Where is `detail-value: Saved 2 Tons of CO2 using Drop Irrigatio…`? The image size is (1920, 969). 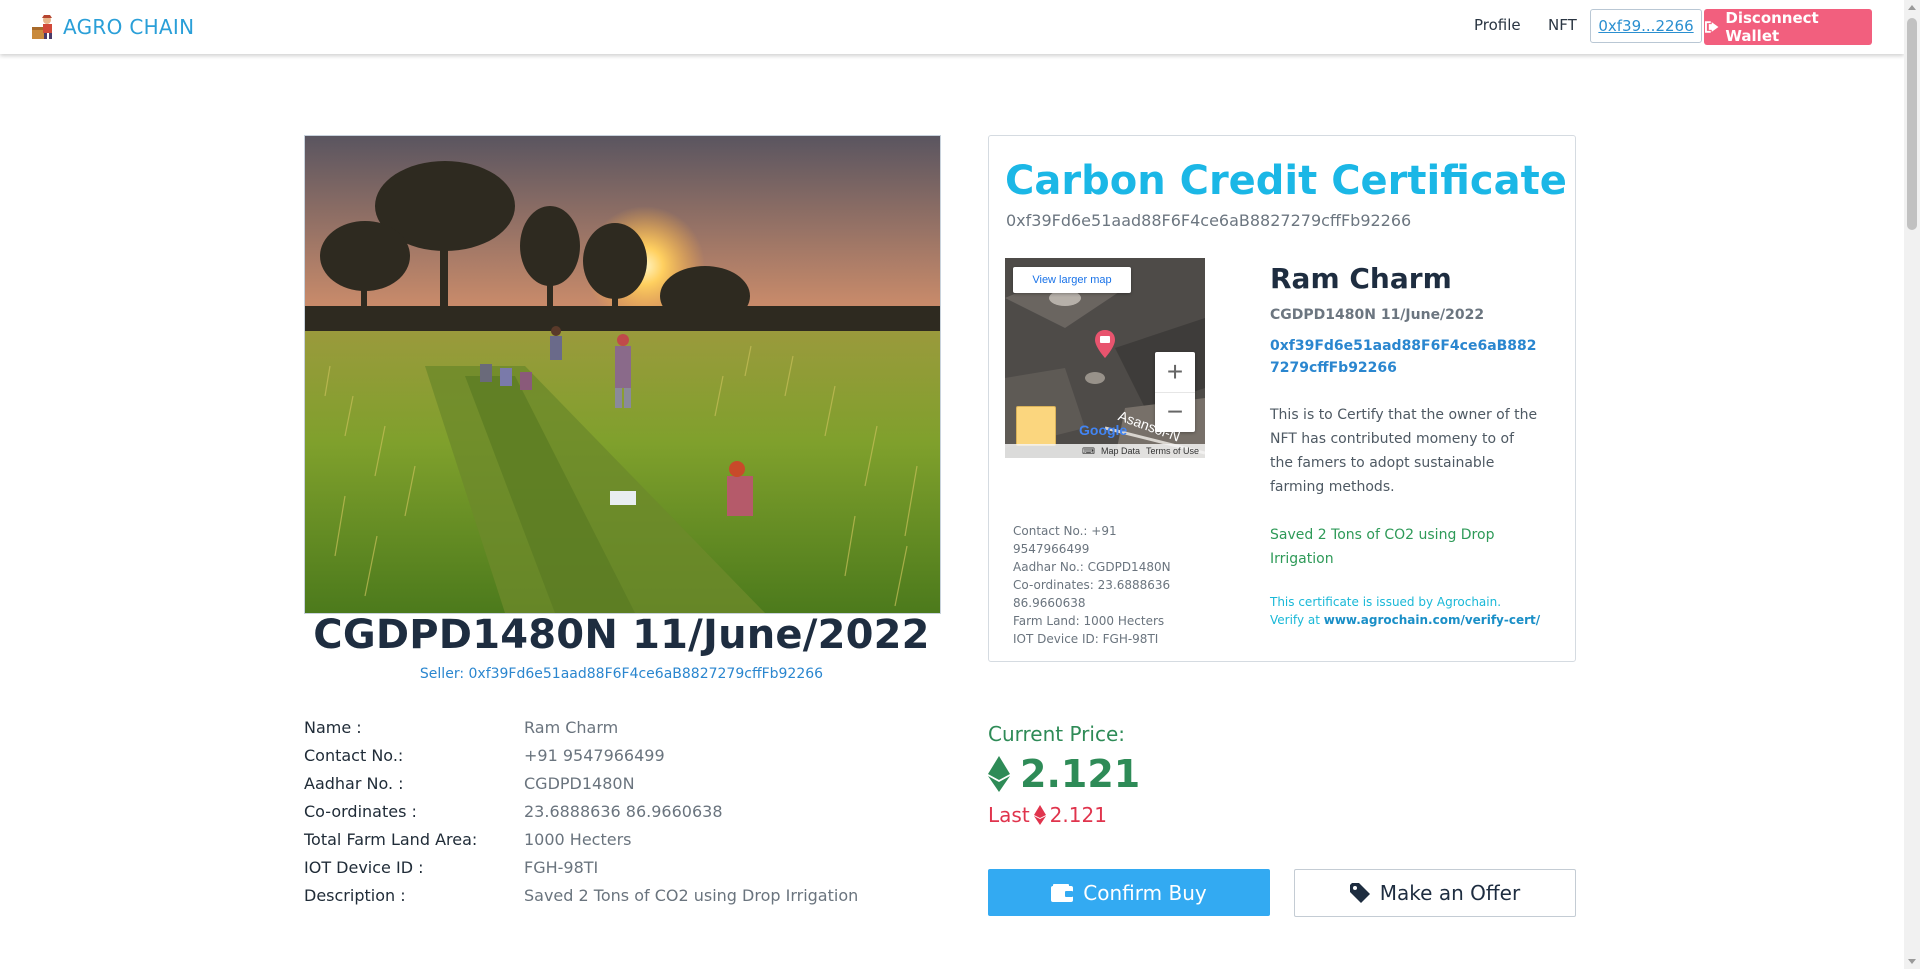
detail-value: Saved 2 Tons of CO2 using Drop Irrigatio… is located at coordinates (691, 895).